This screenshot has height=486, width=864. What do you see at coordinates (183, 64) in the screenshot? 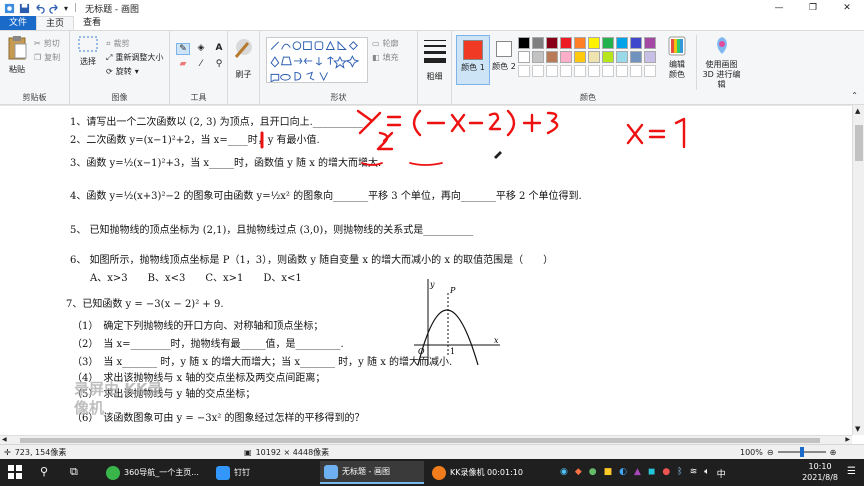
I see `eraser-icon: ▰` at bounding box center [183, 64].